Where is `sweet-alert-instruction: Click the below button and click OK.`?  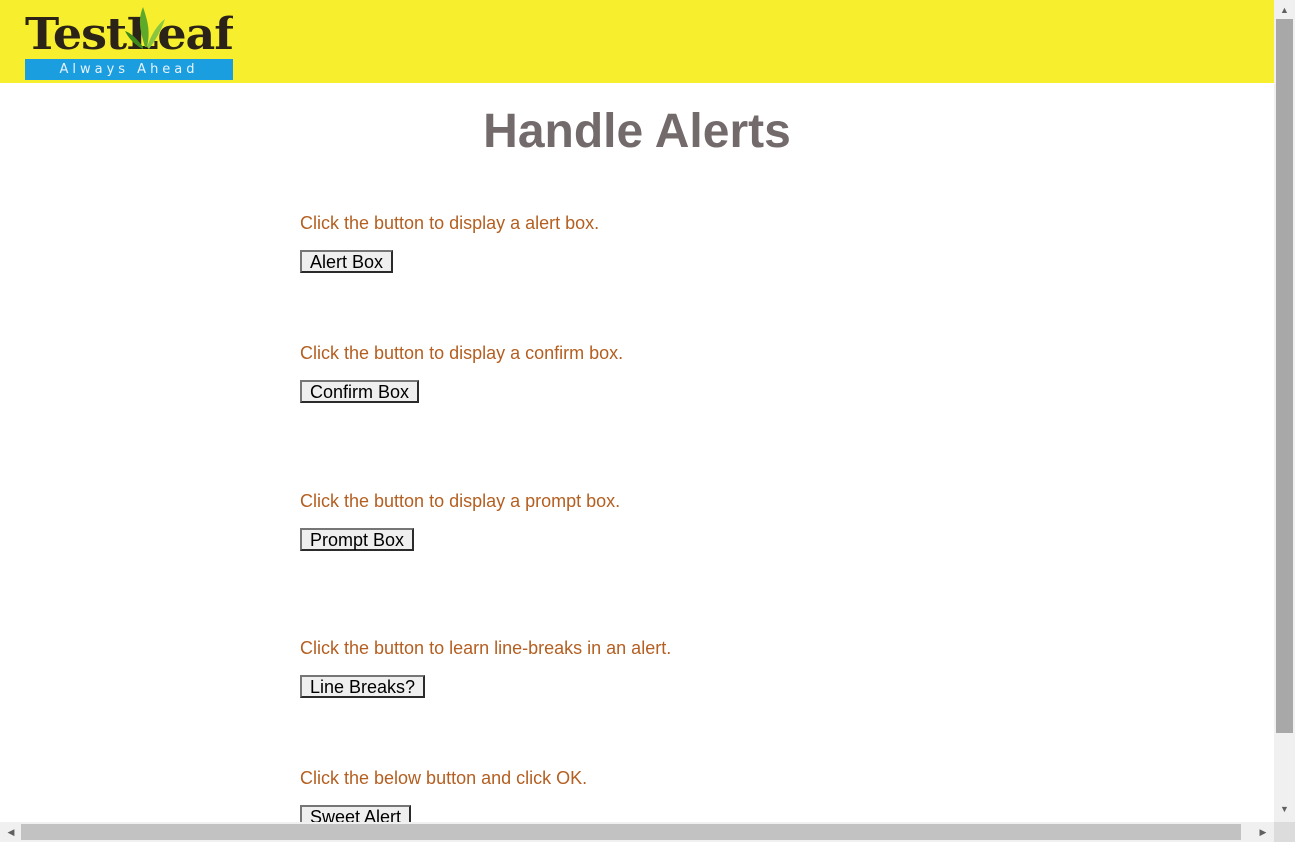
sweet-alert-instruction: Click the below button and click OK. is located at coordinates (444, 778).